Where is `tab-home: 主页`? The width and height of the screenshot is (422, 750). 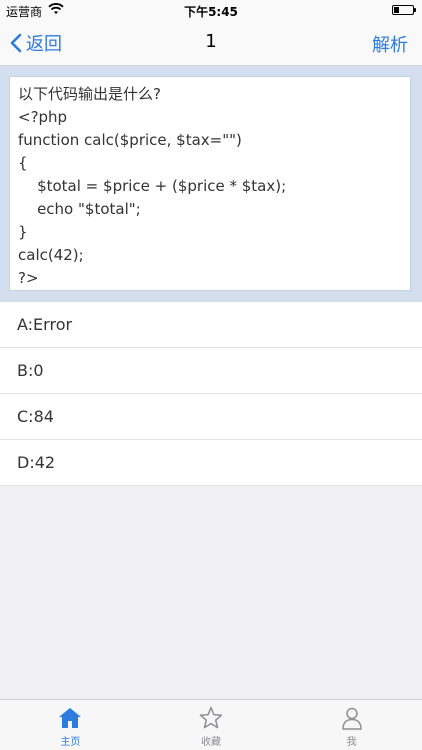
tab-home: 主页 is located at coordinates (70, 725).